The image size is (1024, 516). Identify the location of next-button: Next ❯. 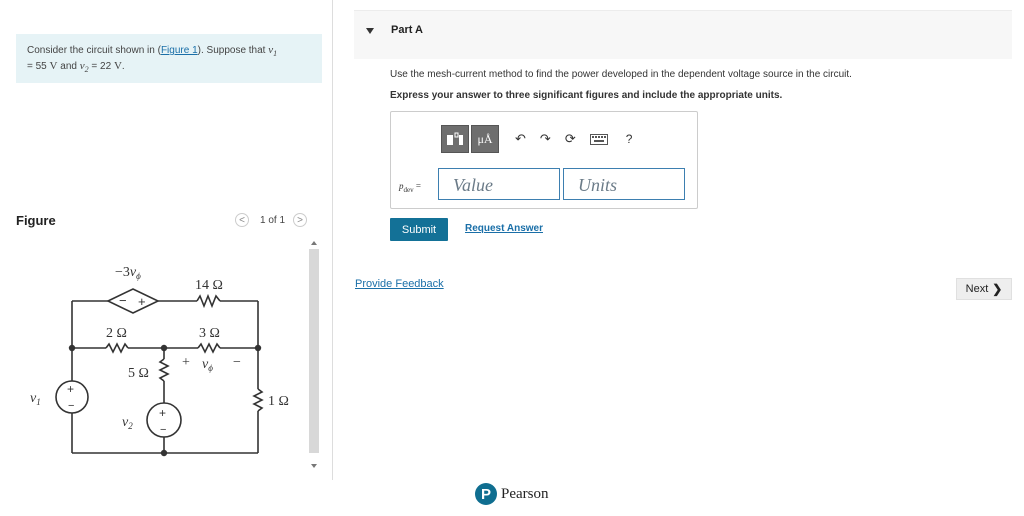
(984, 289).